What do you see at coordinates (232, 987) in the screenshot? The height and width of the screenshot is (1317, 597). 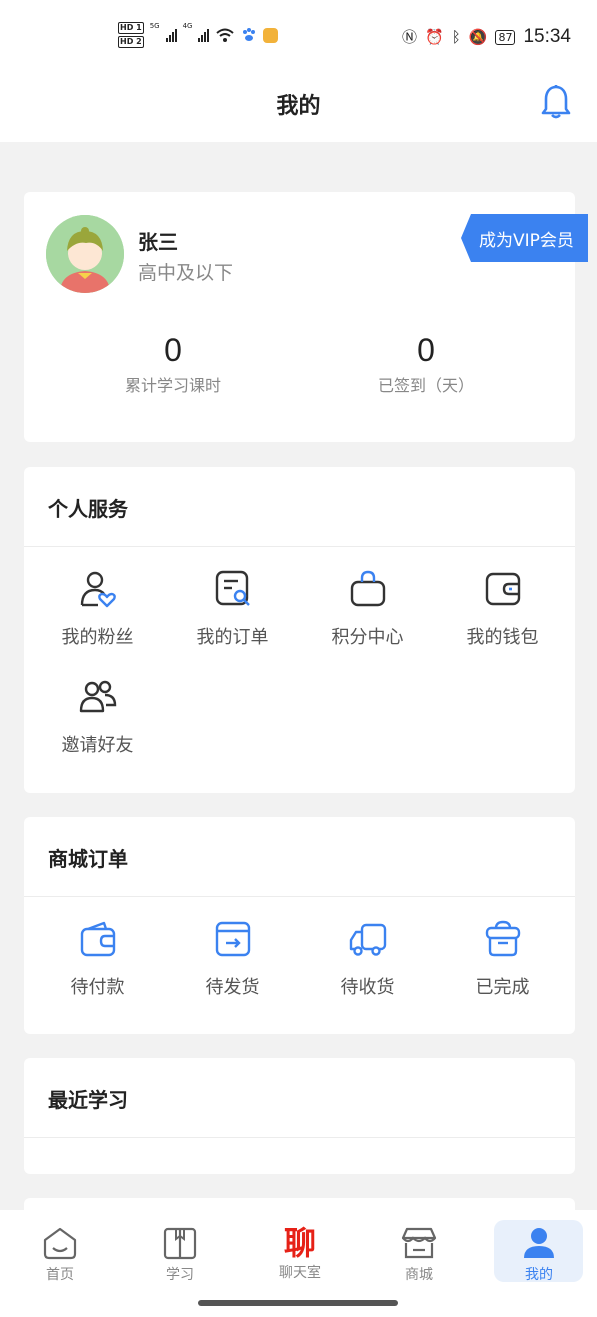 I see `tile-label: 待发货` at bounding box center [232, 987].